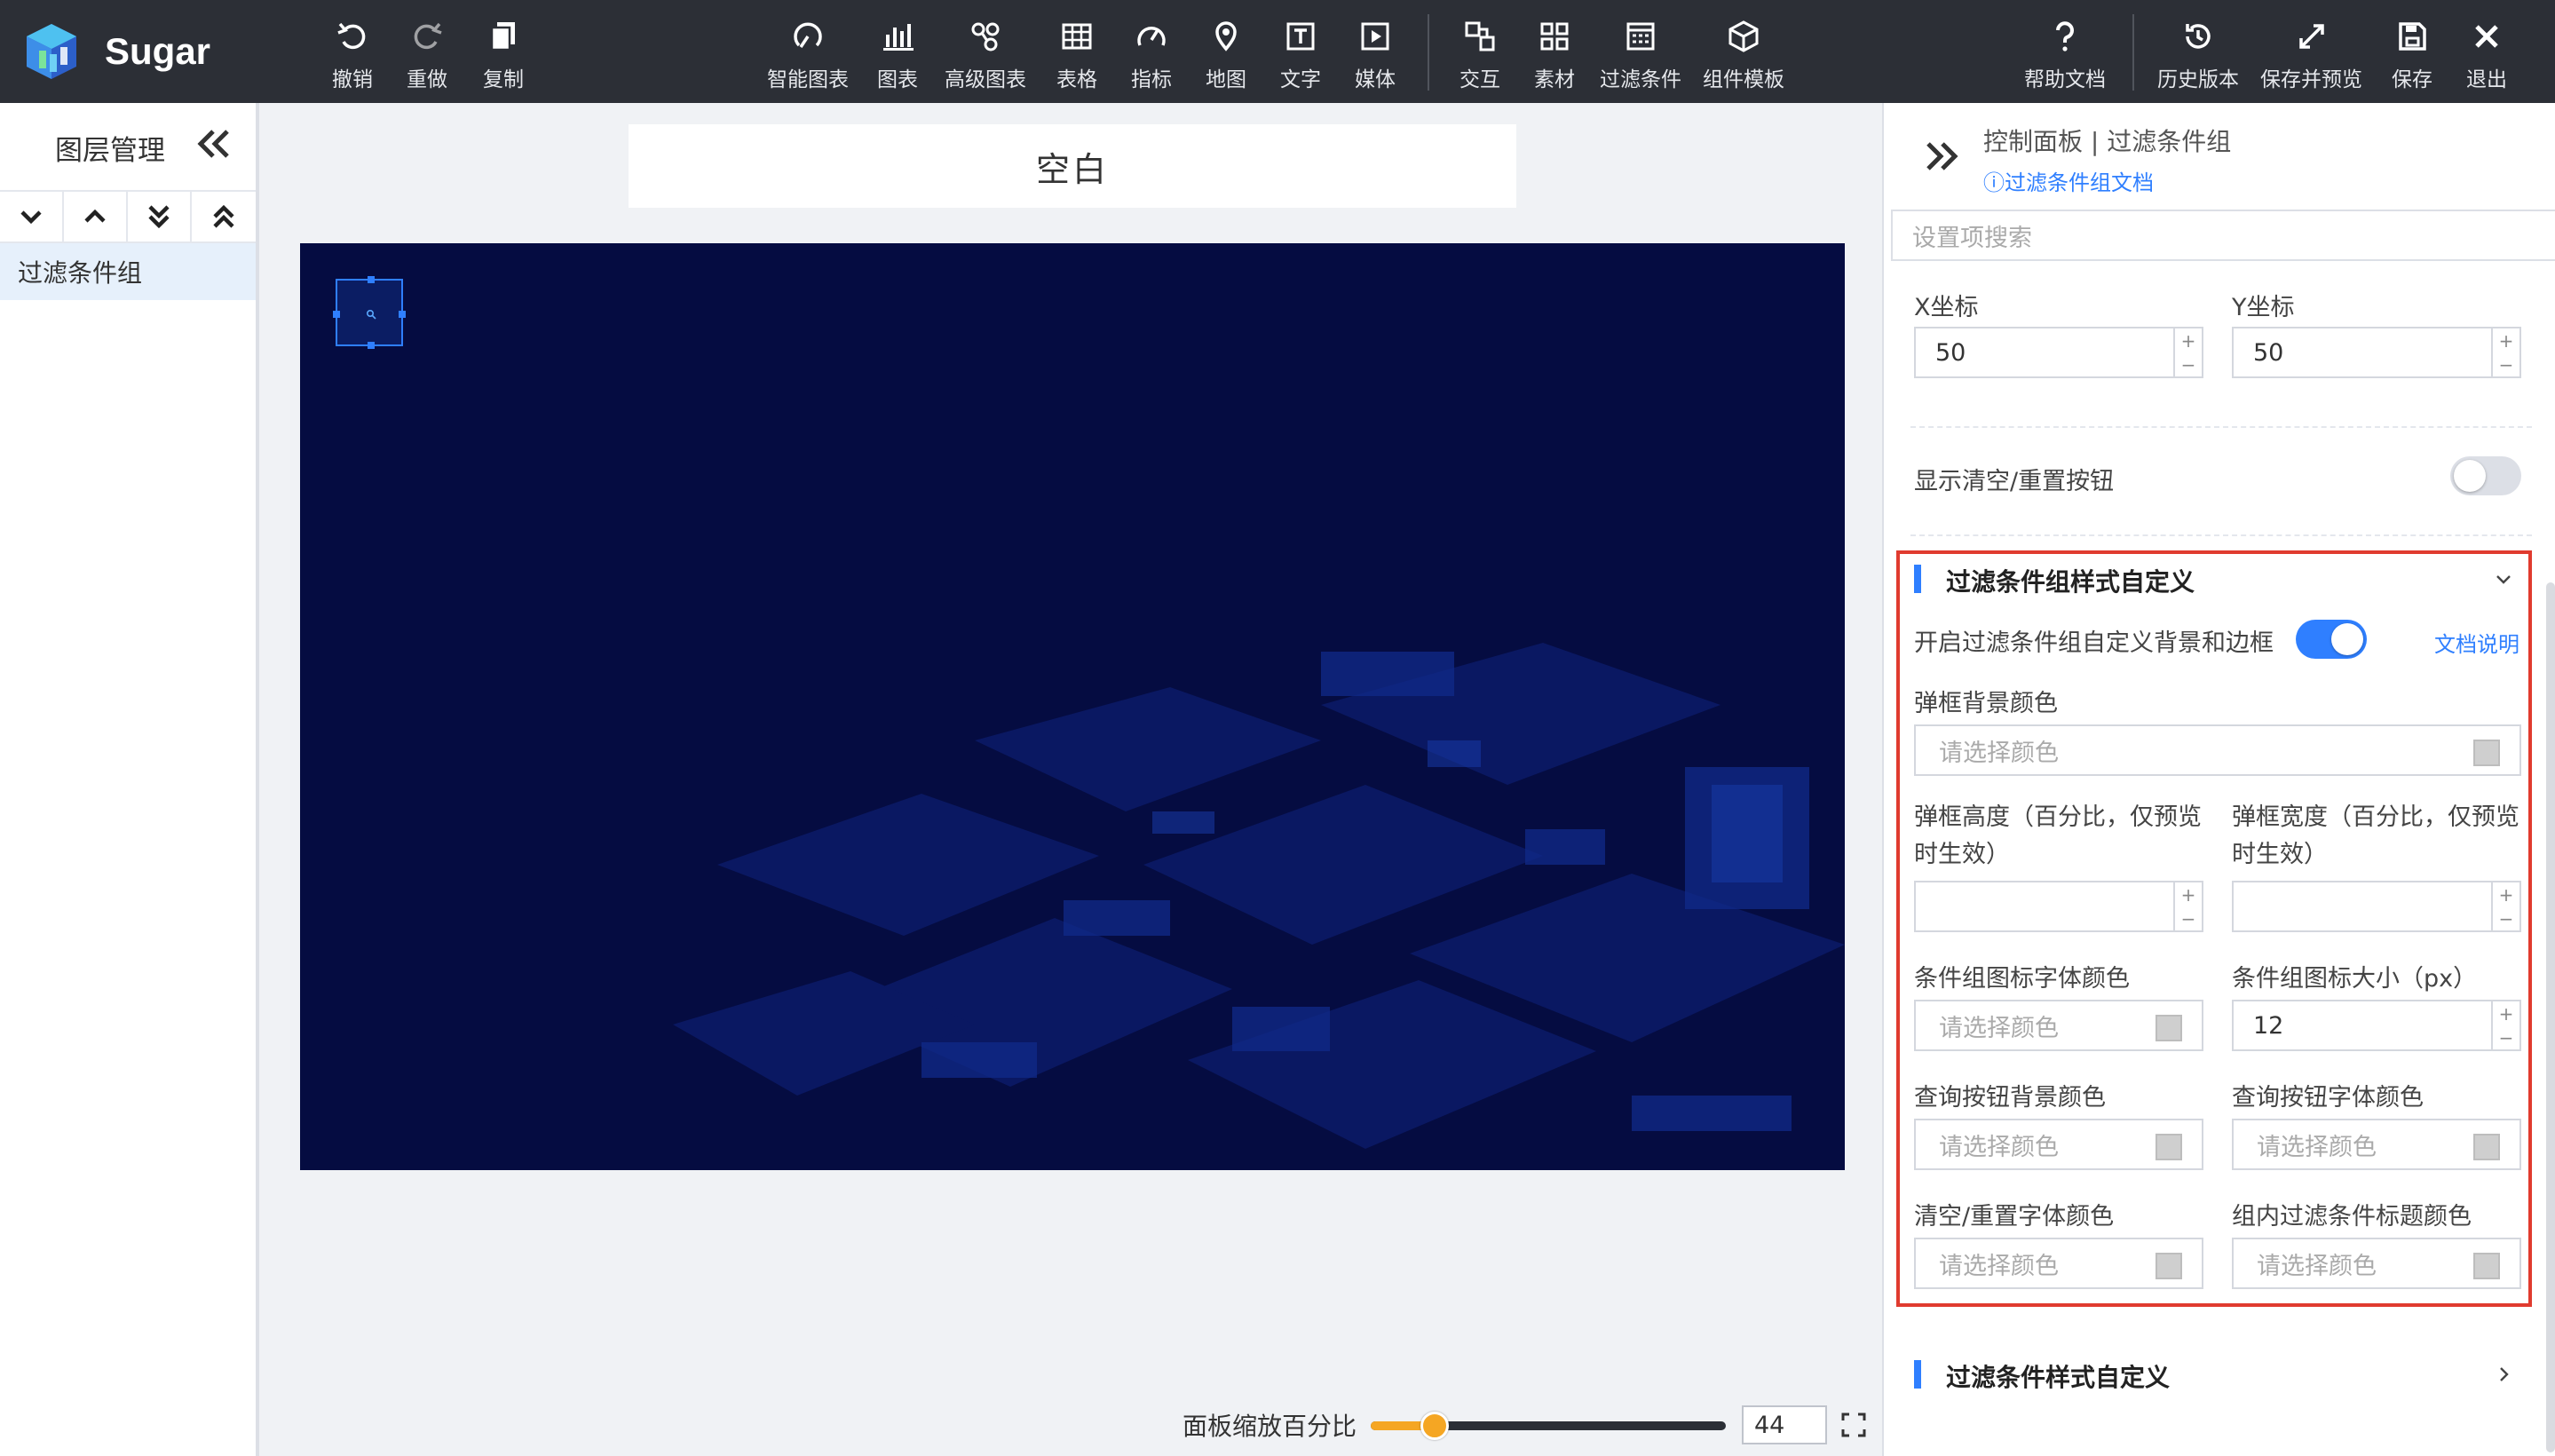 The image size is (2555, 1456). I want to click on canvas-title: 空白, so click(1072, 166).